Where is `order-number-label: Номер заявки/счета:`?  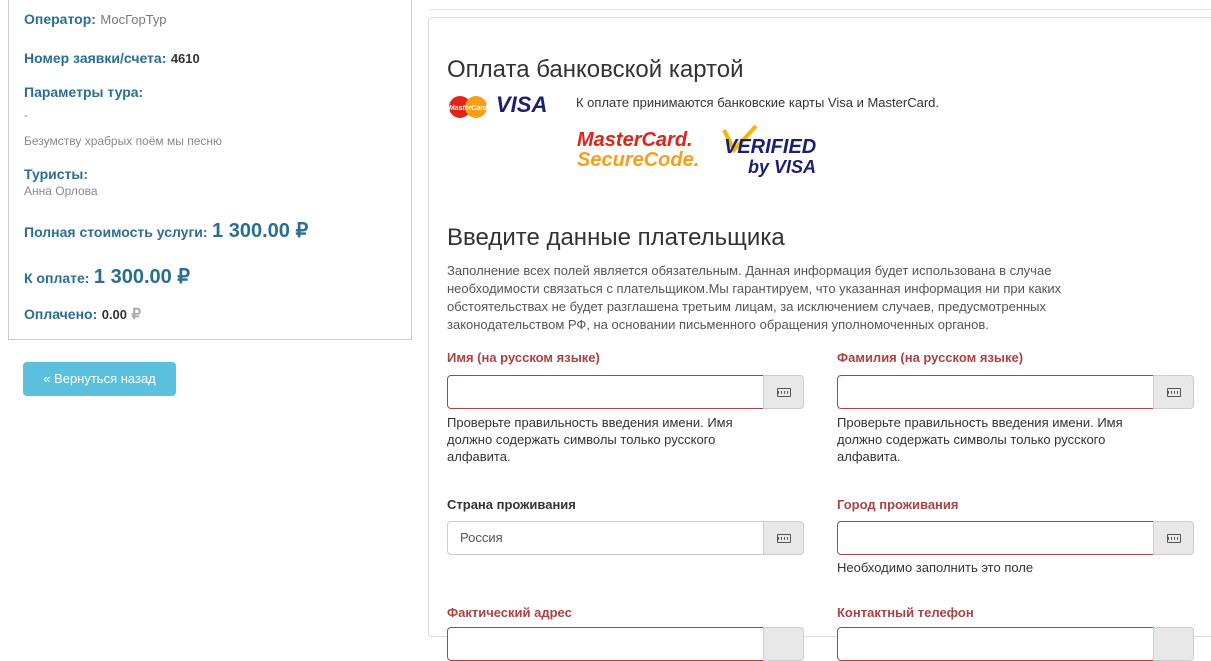 order-number-label: Номер заявки/счета: is located at coordinates (95, 58).